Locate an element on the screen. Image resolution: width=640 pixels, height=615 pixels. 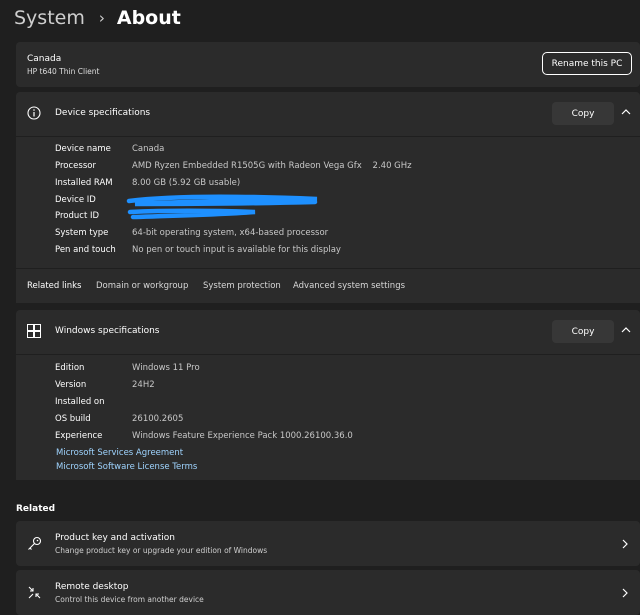
windows-logo-icon is located at coordinates (34, 331).